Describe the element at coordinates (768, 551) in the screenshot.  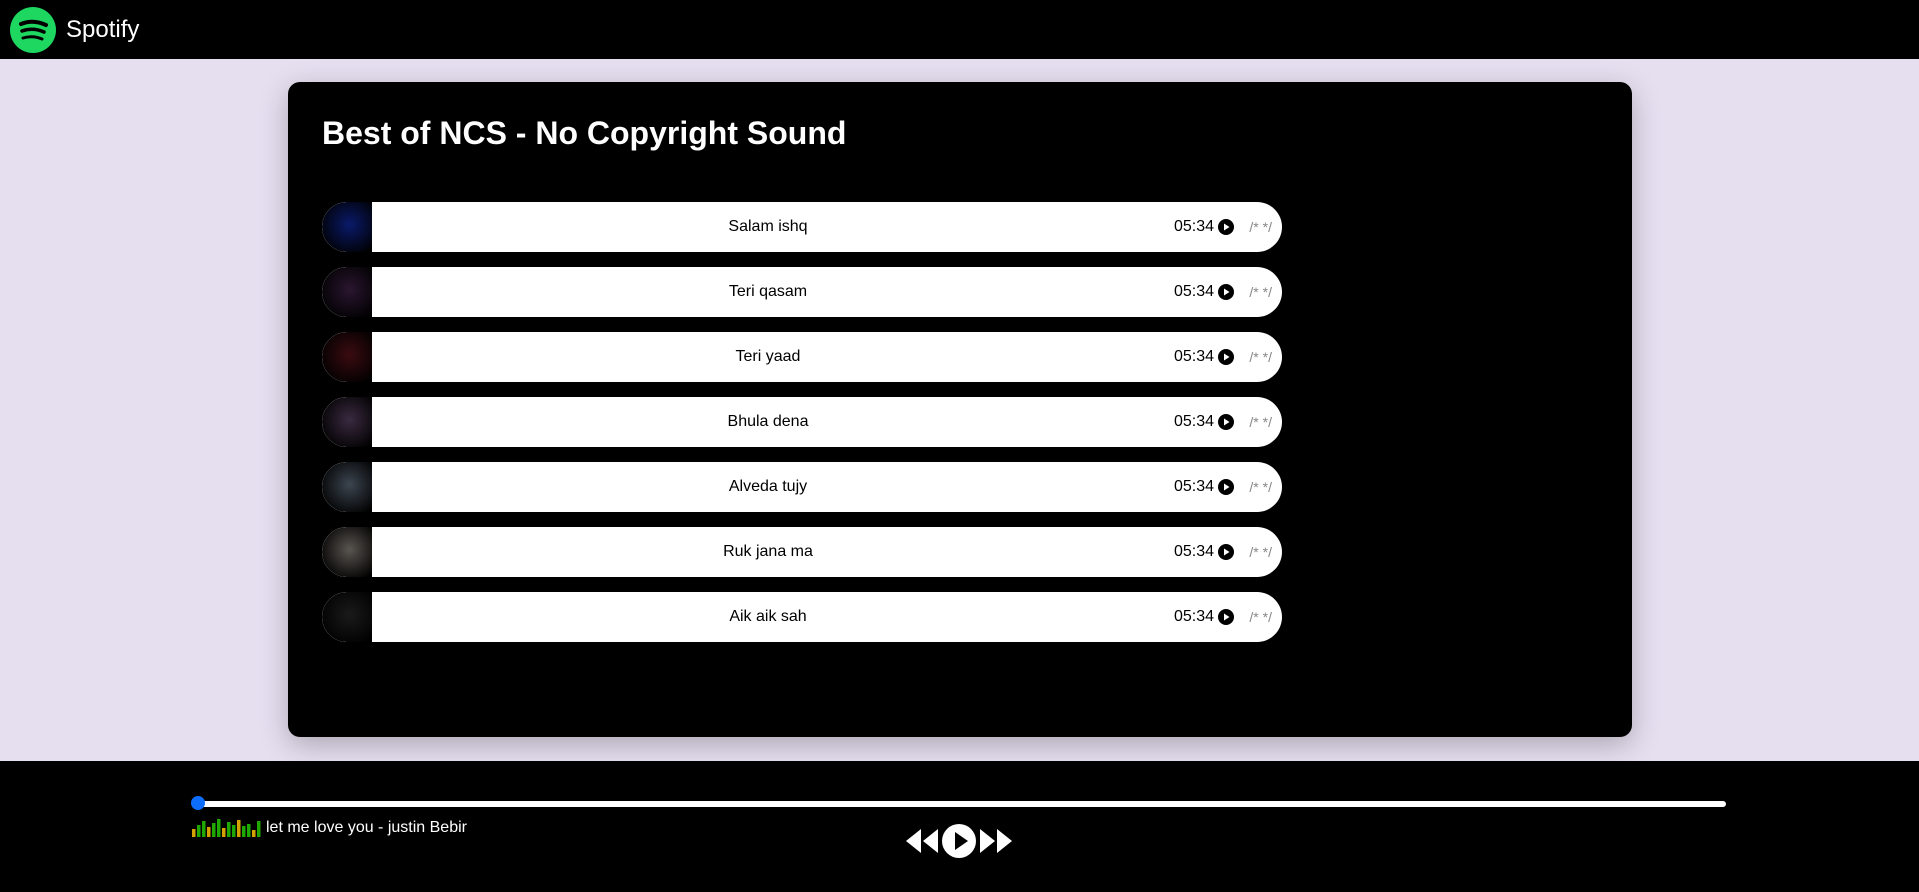
I see `song-name: Ruk jana ma` at that location.